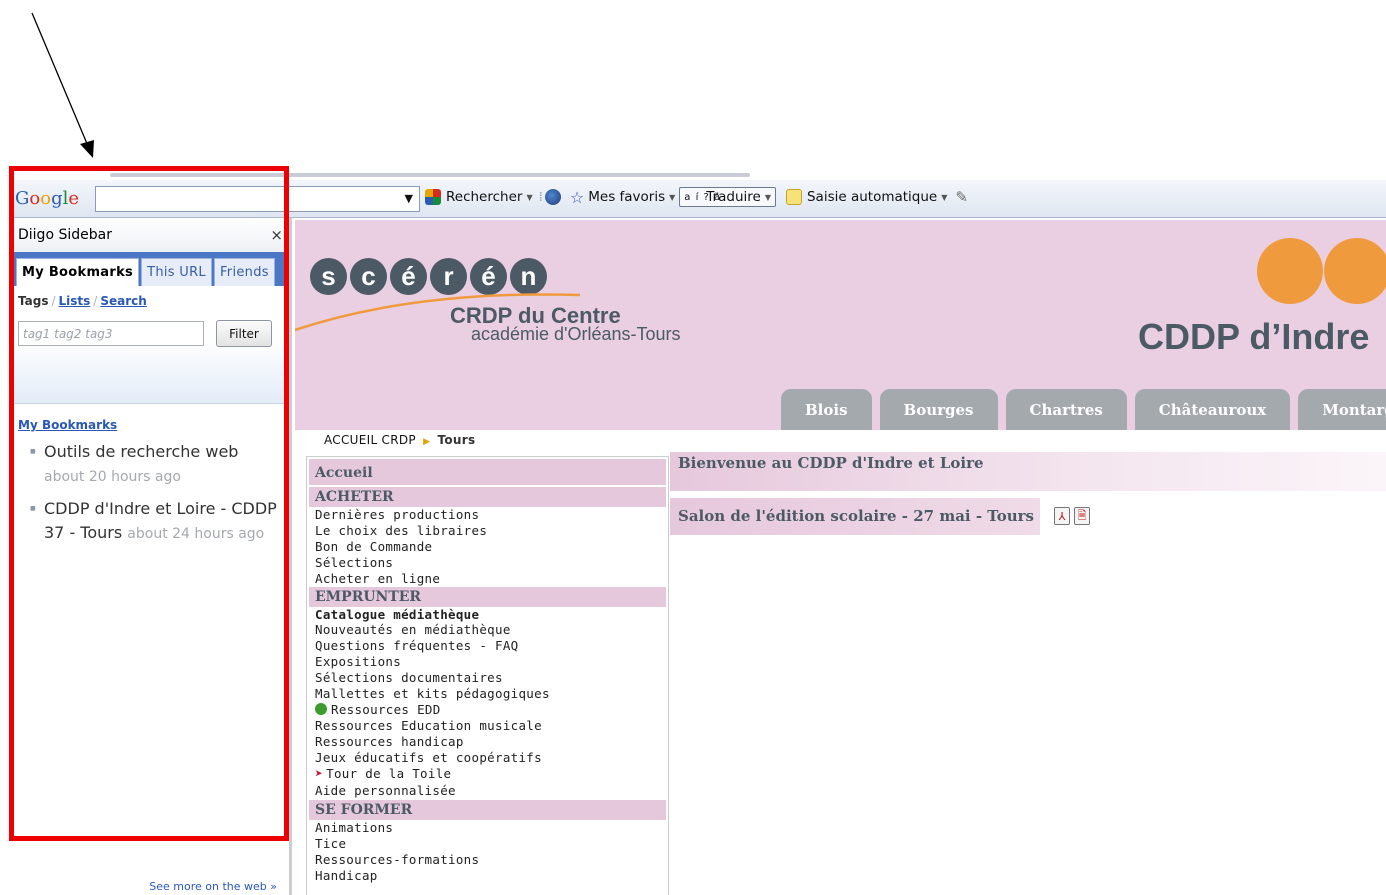 The height and width of the screenshot is (895, 1386). What do you see at coordinates (319, 774) in the screenshot?
I see `red-chevron-icon: ➤` at bounding box center [319, 774].